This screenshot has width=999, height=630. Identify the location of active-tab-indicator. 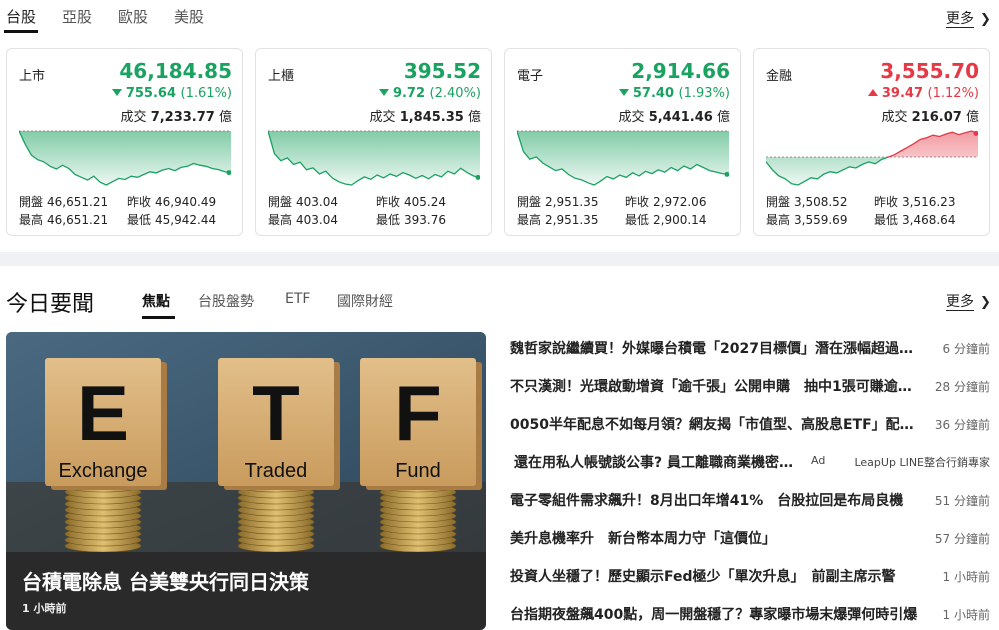
(21, 31).